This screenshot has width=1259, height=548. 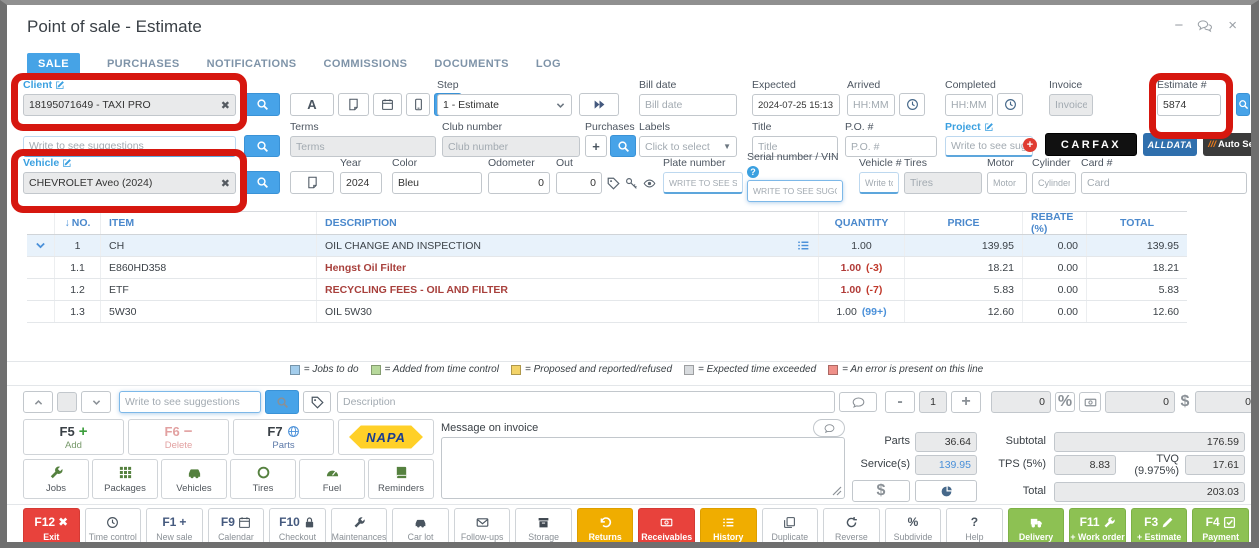 I want to click on clear-vehicle-icon: ✖, so click(x=225, y=183).